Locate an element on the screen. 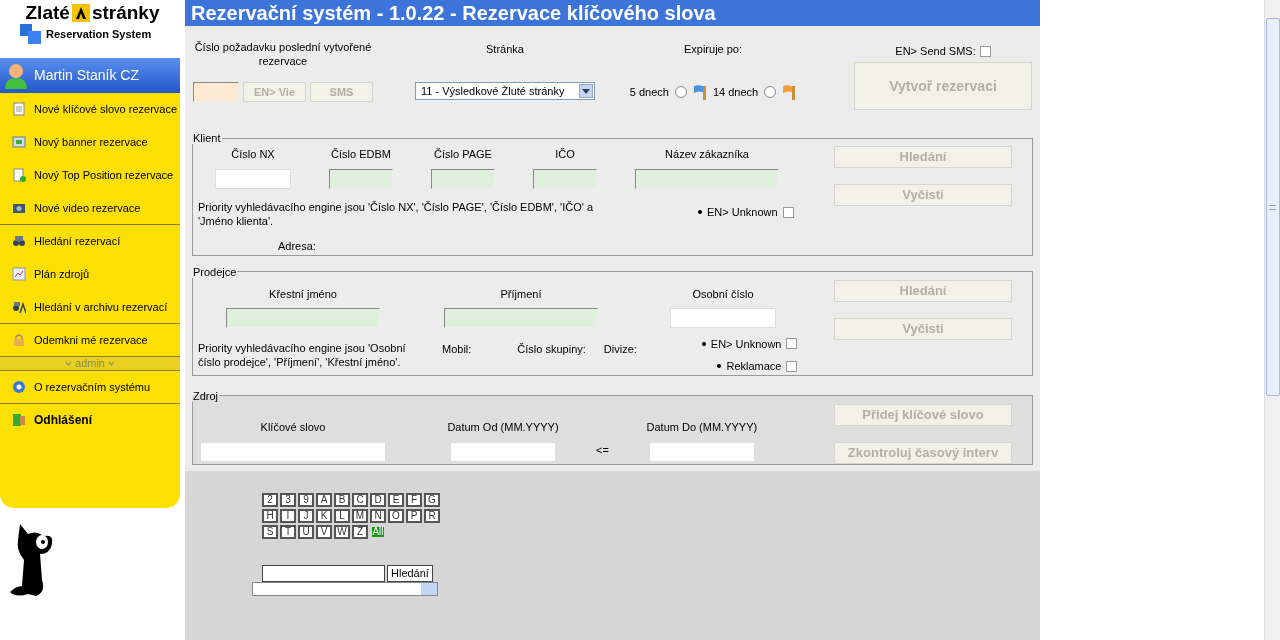  letter-filter-button: D is located at coordinates (378, 499).